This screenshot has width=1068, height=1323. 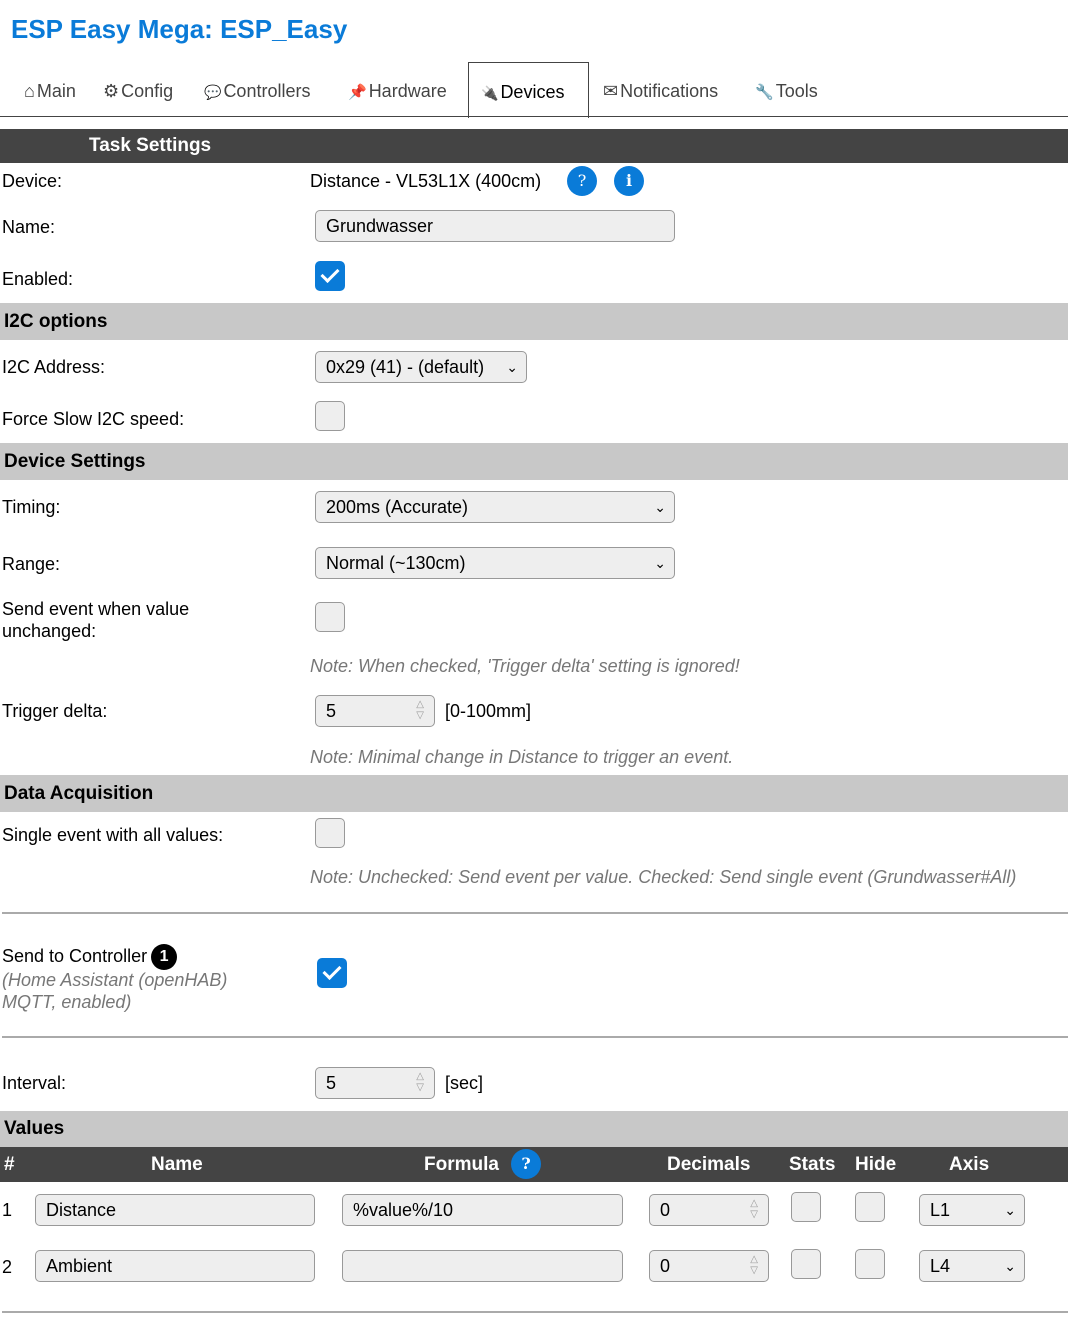 What do you see at coordinates (709, 1164) in the screenshot?
I see `column-header-decimals: Decimals` at bounding box center [709, 1164].